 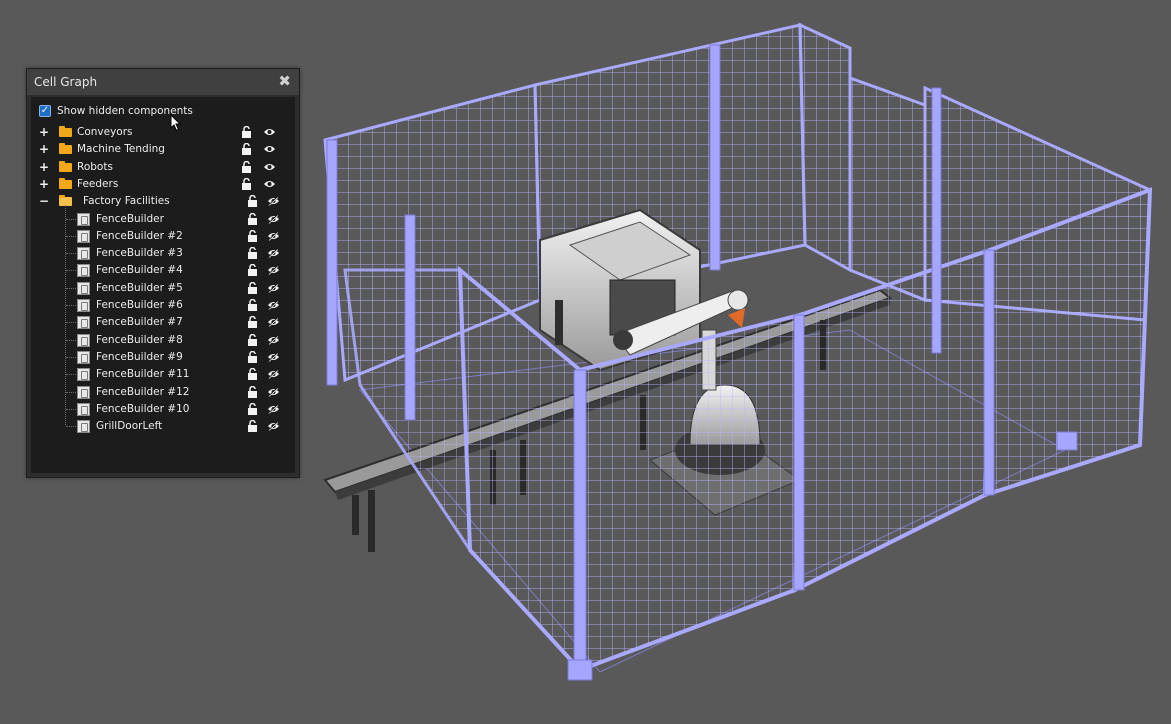 I want to click on tree-component-label: FenceBuilder #10, so click(x=143, y=408).